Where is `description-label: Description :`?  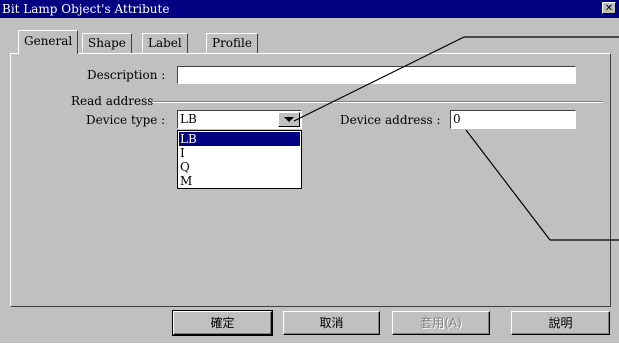 description-label: Description : is located at coordinates (126, 75).